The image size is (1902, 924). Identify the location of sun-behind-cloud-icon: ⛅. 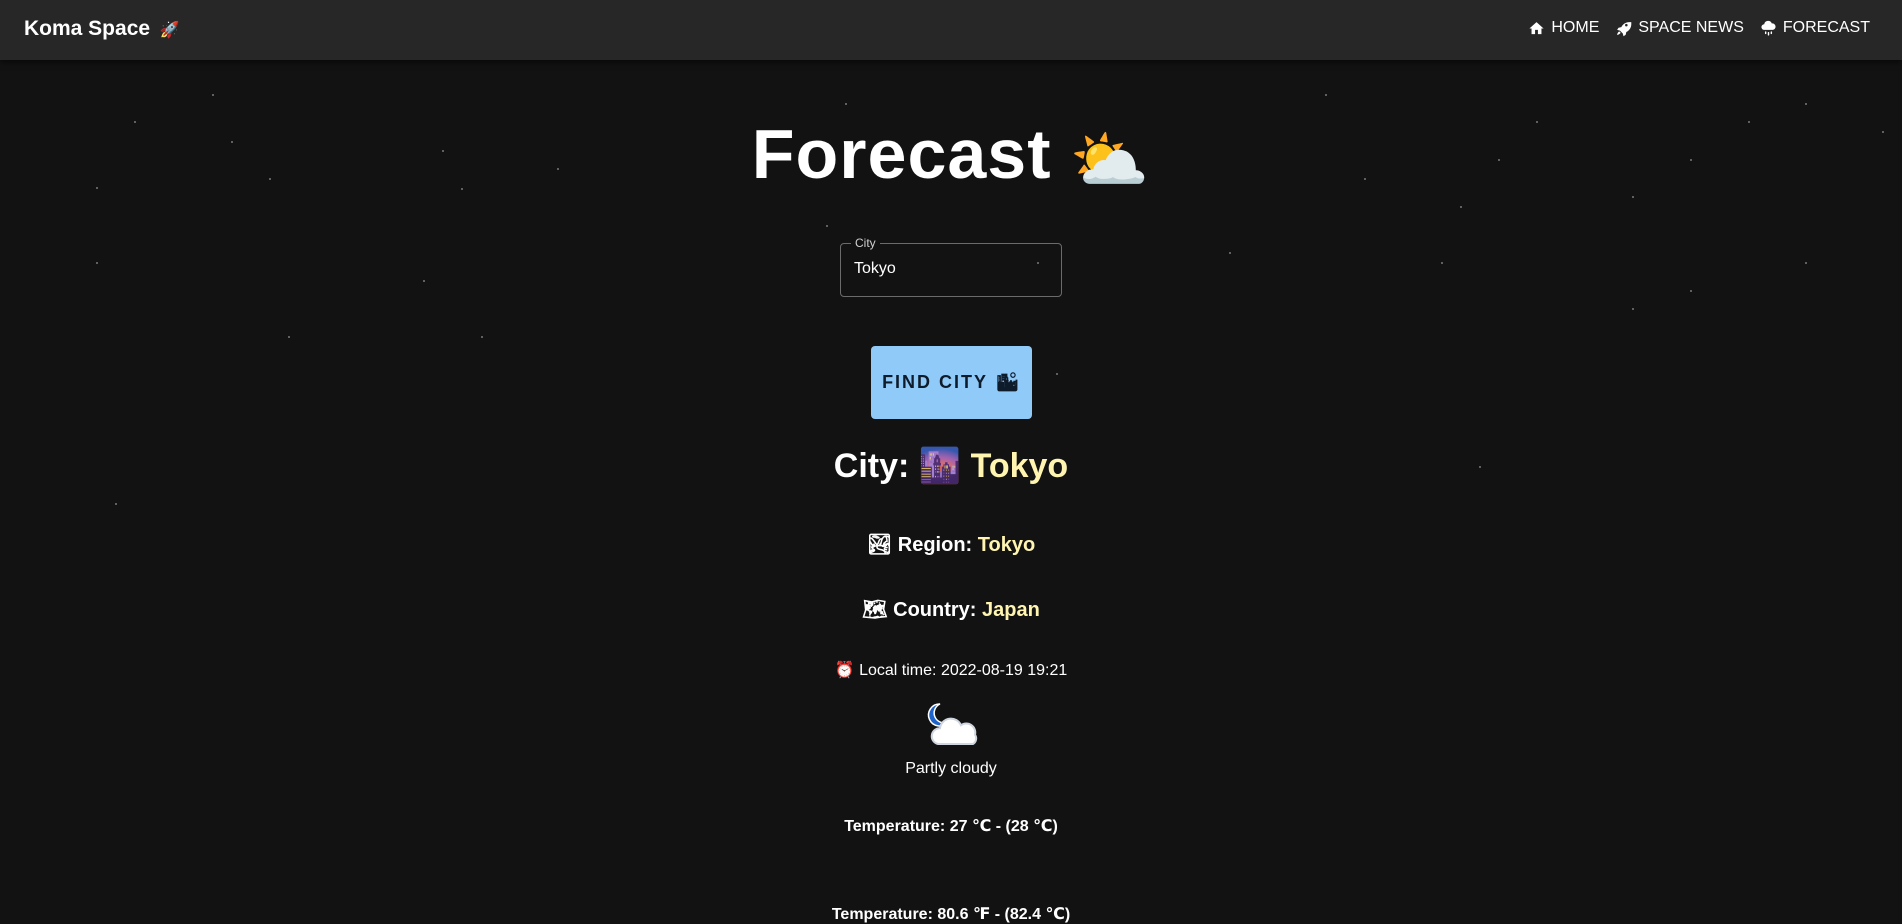
(1110, 159).